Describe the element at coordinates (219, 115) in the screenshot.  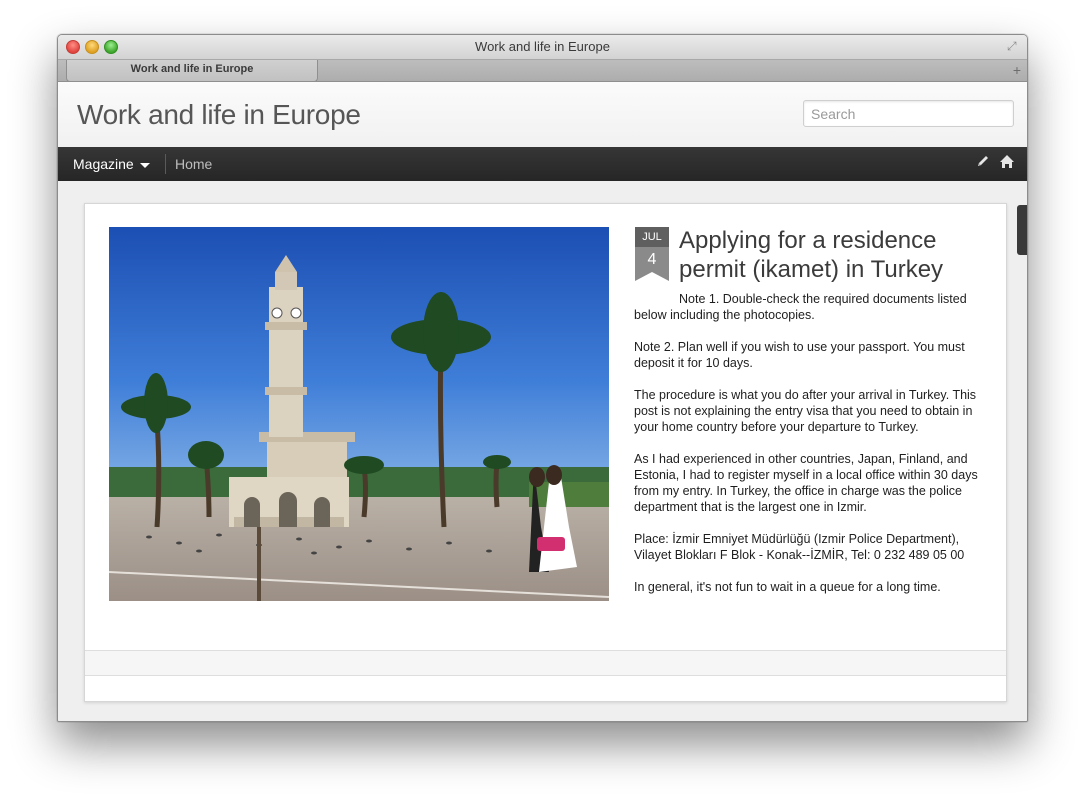
I see `site-title: Work and life in Europe` at that location.